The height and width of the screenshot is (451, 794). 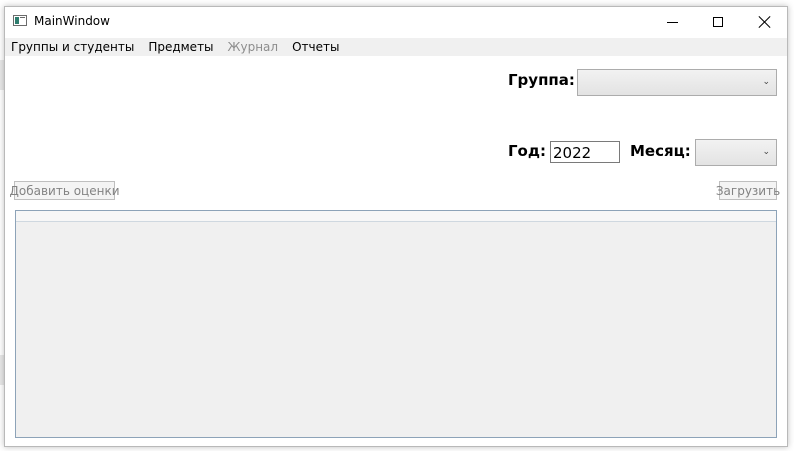 I want to click on group-combobox: ⌄, so click(x=677, y=82).